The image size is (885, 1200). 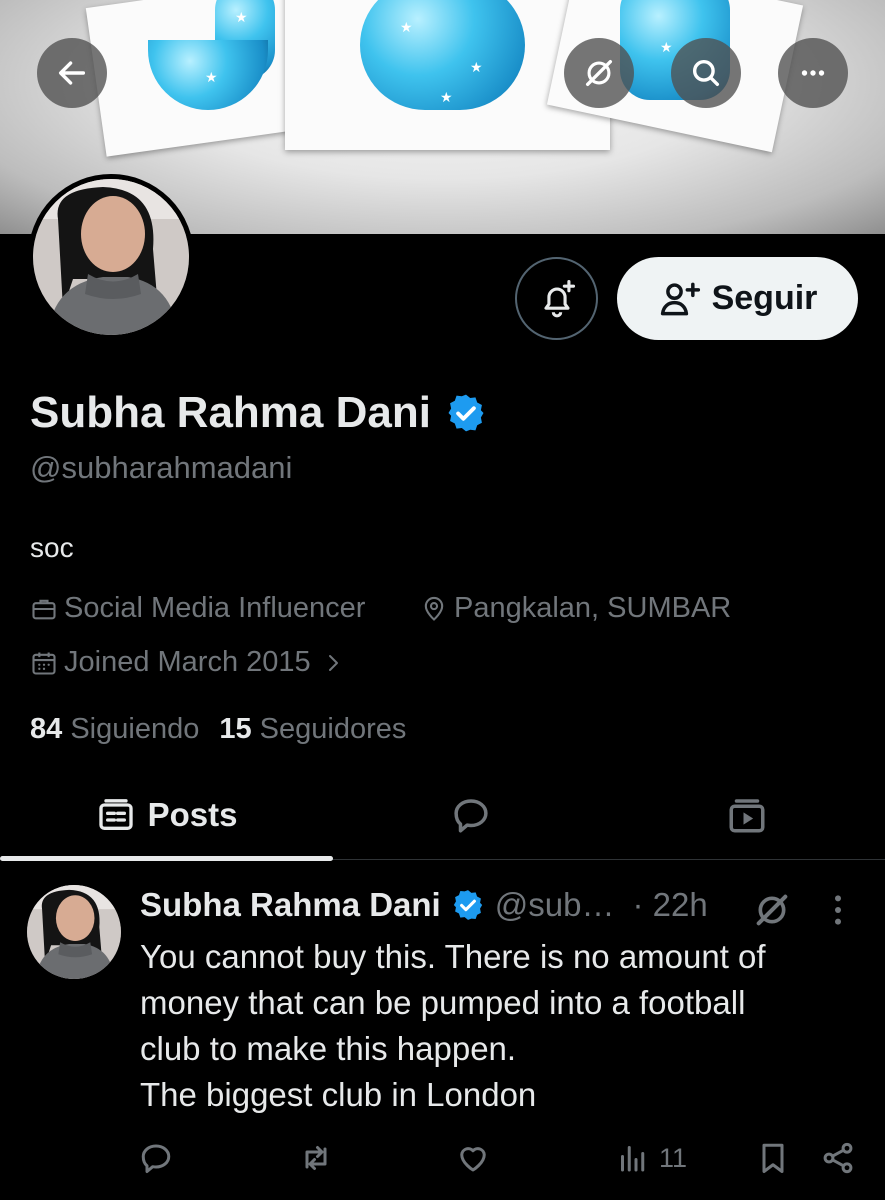 What do you see at coordinates (161, 467) in the screenshot?
I see `profile-handle: @subharahmadani` at bounding box center [161, 467].